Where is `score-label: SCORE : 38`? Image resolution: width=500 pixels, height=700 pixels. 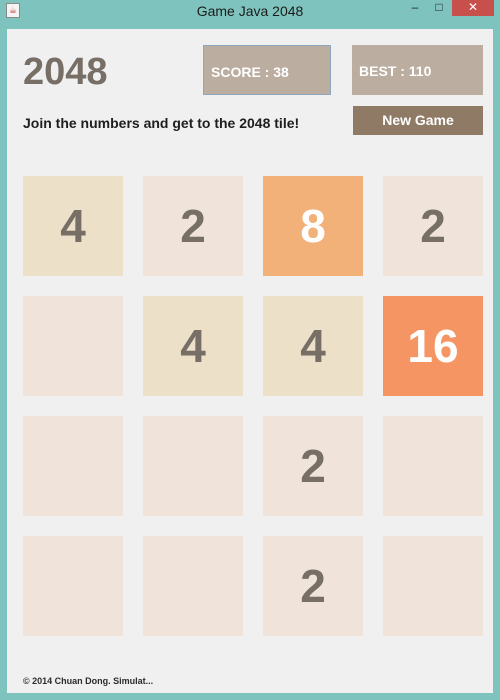 score-label: SCORE : 38 is located at coordinates (250, 72).